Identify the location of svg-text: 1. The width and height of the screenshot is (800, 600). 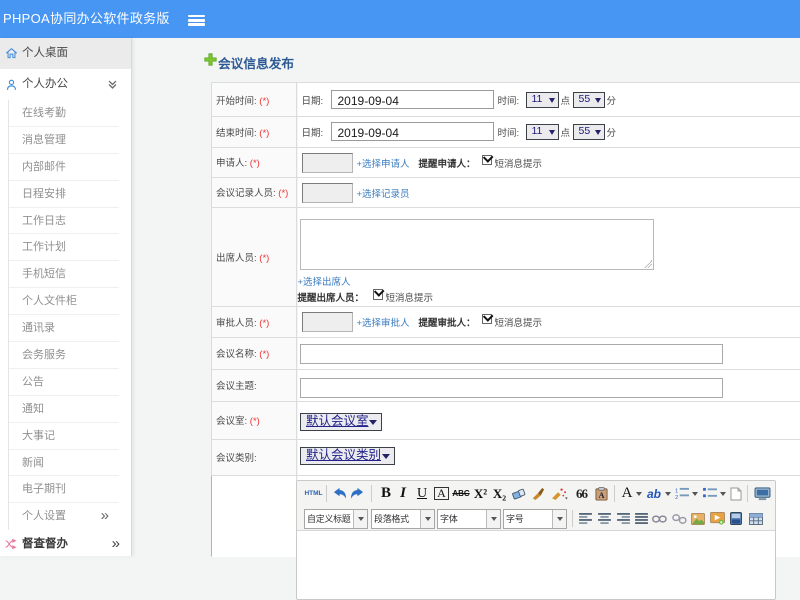
(676, 492).